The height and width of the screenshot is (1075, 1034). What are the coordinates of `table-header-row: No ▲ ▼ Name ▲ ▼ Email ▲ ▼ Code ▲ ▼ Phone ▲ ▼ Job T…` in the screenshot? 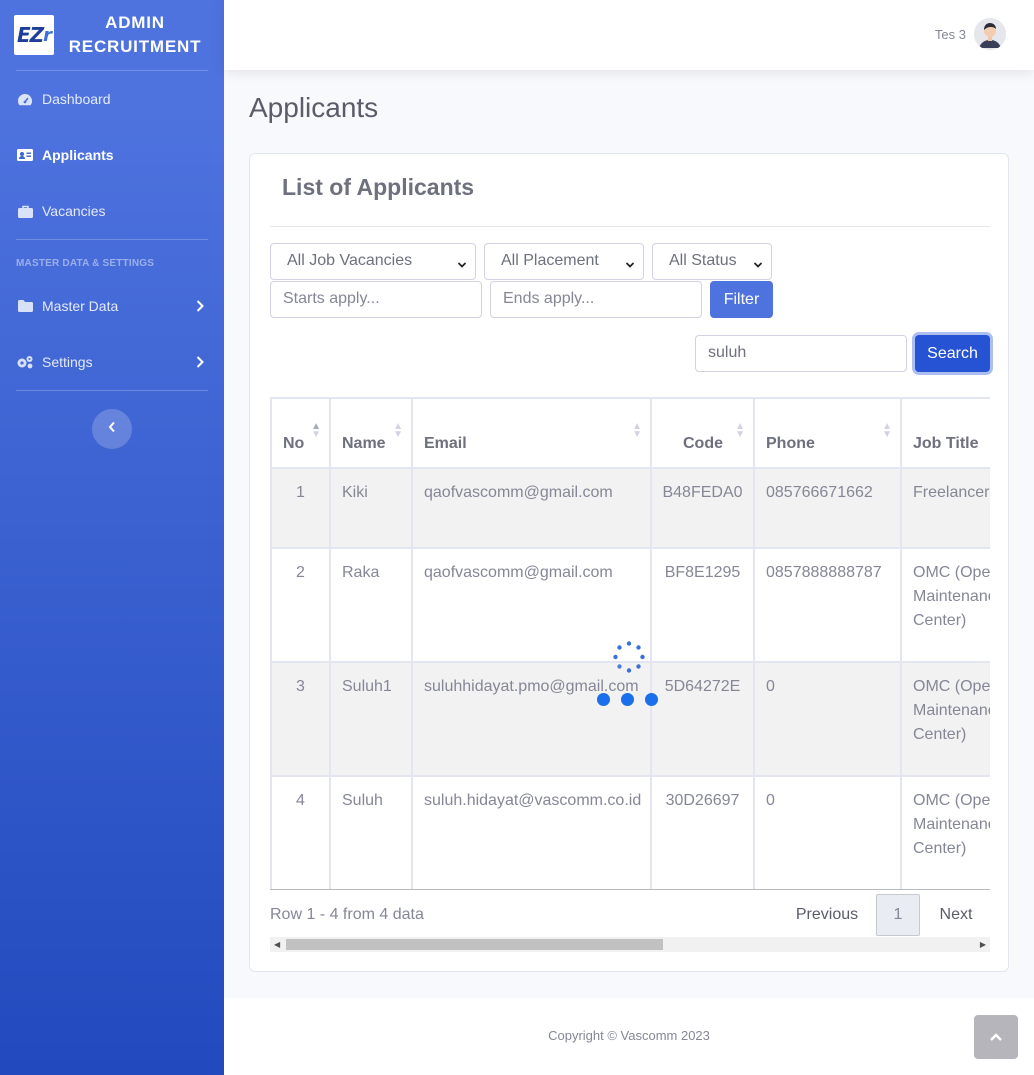 It's located at (630, 433).